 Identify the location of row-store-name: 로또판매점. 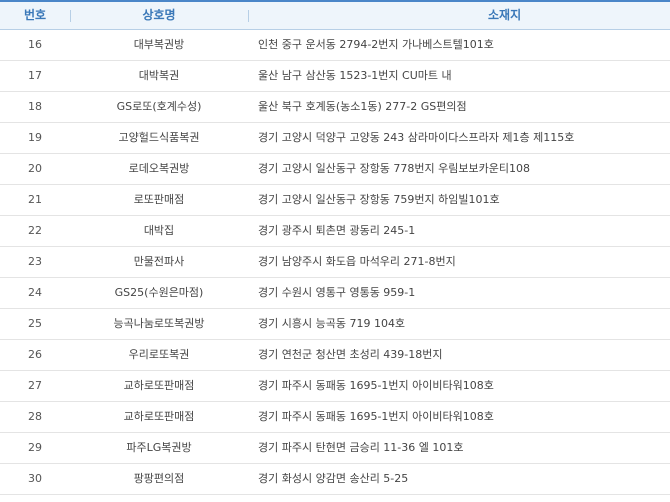
(159, 199).